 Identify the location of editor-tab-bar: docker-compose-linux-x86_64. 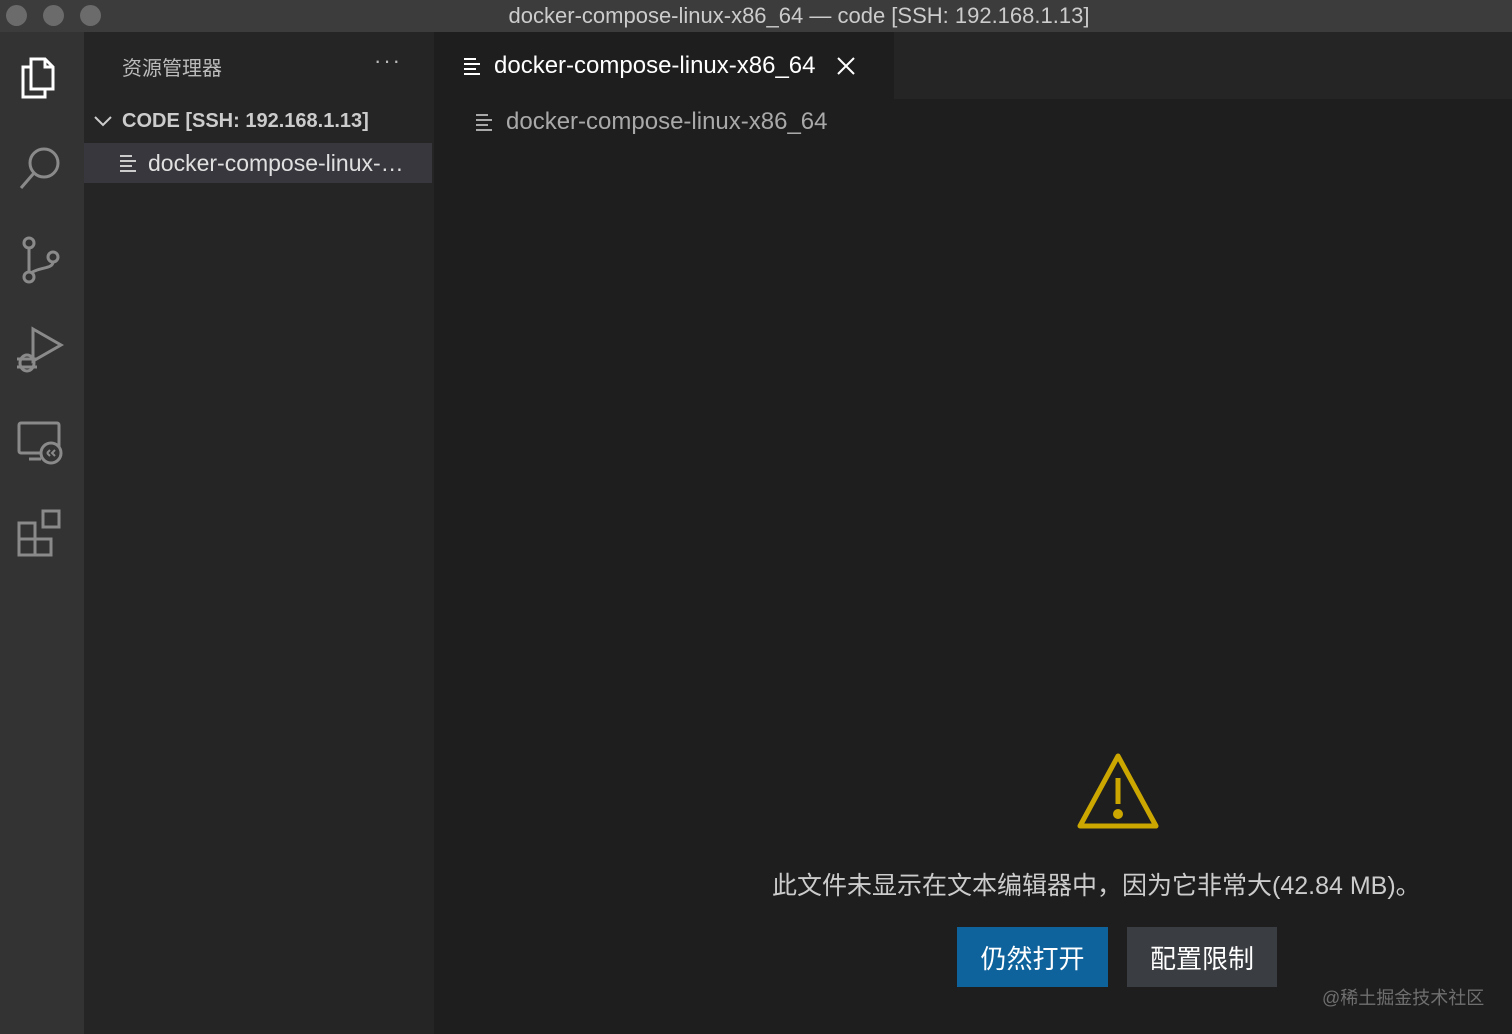
(973, 65).